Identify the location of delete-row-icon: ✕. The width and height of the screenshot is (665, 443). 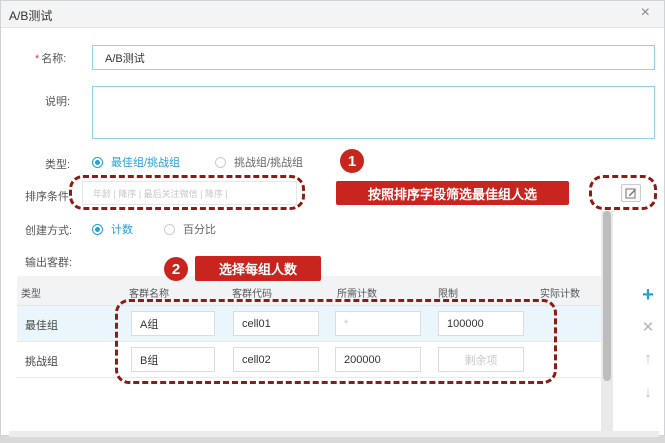
(648, 327).